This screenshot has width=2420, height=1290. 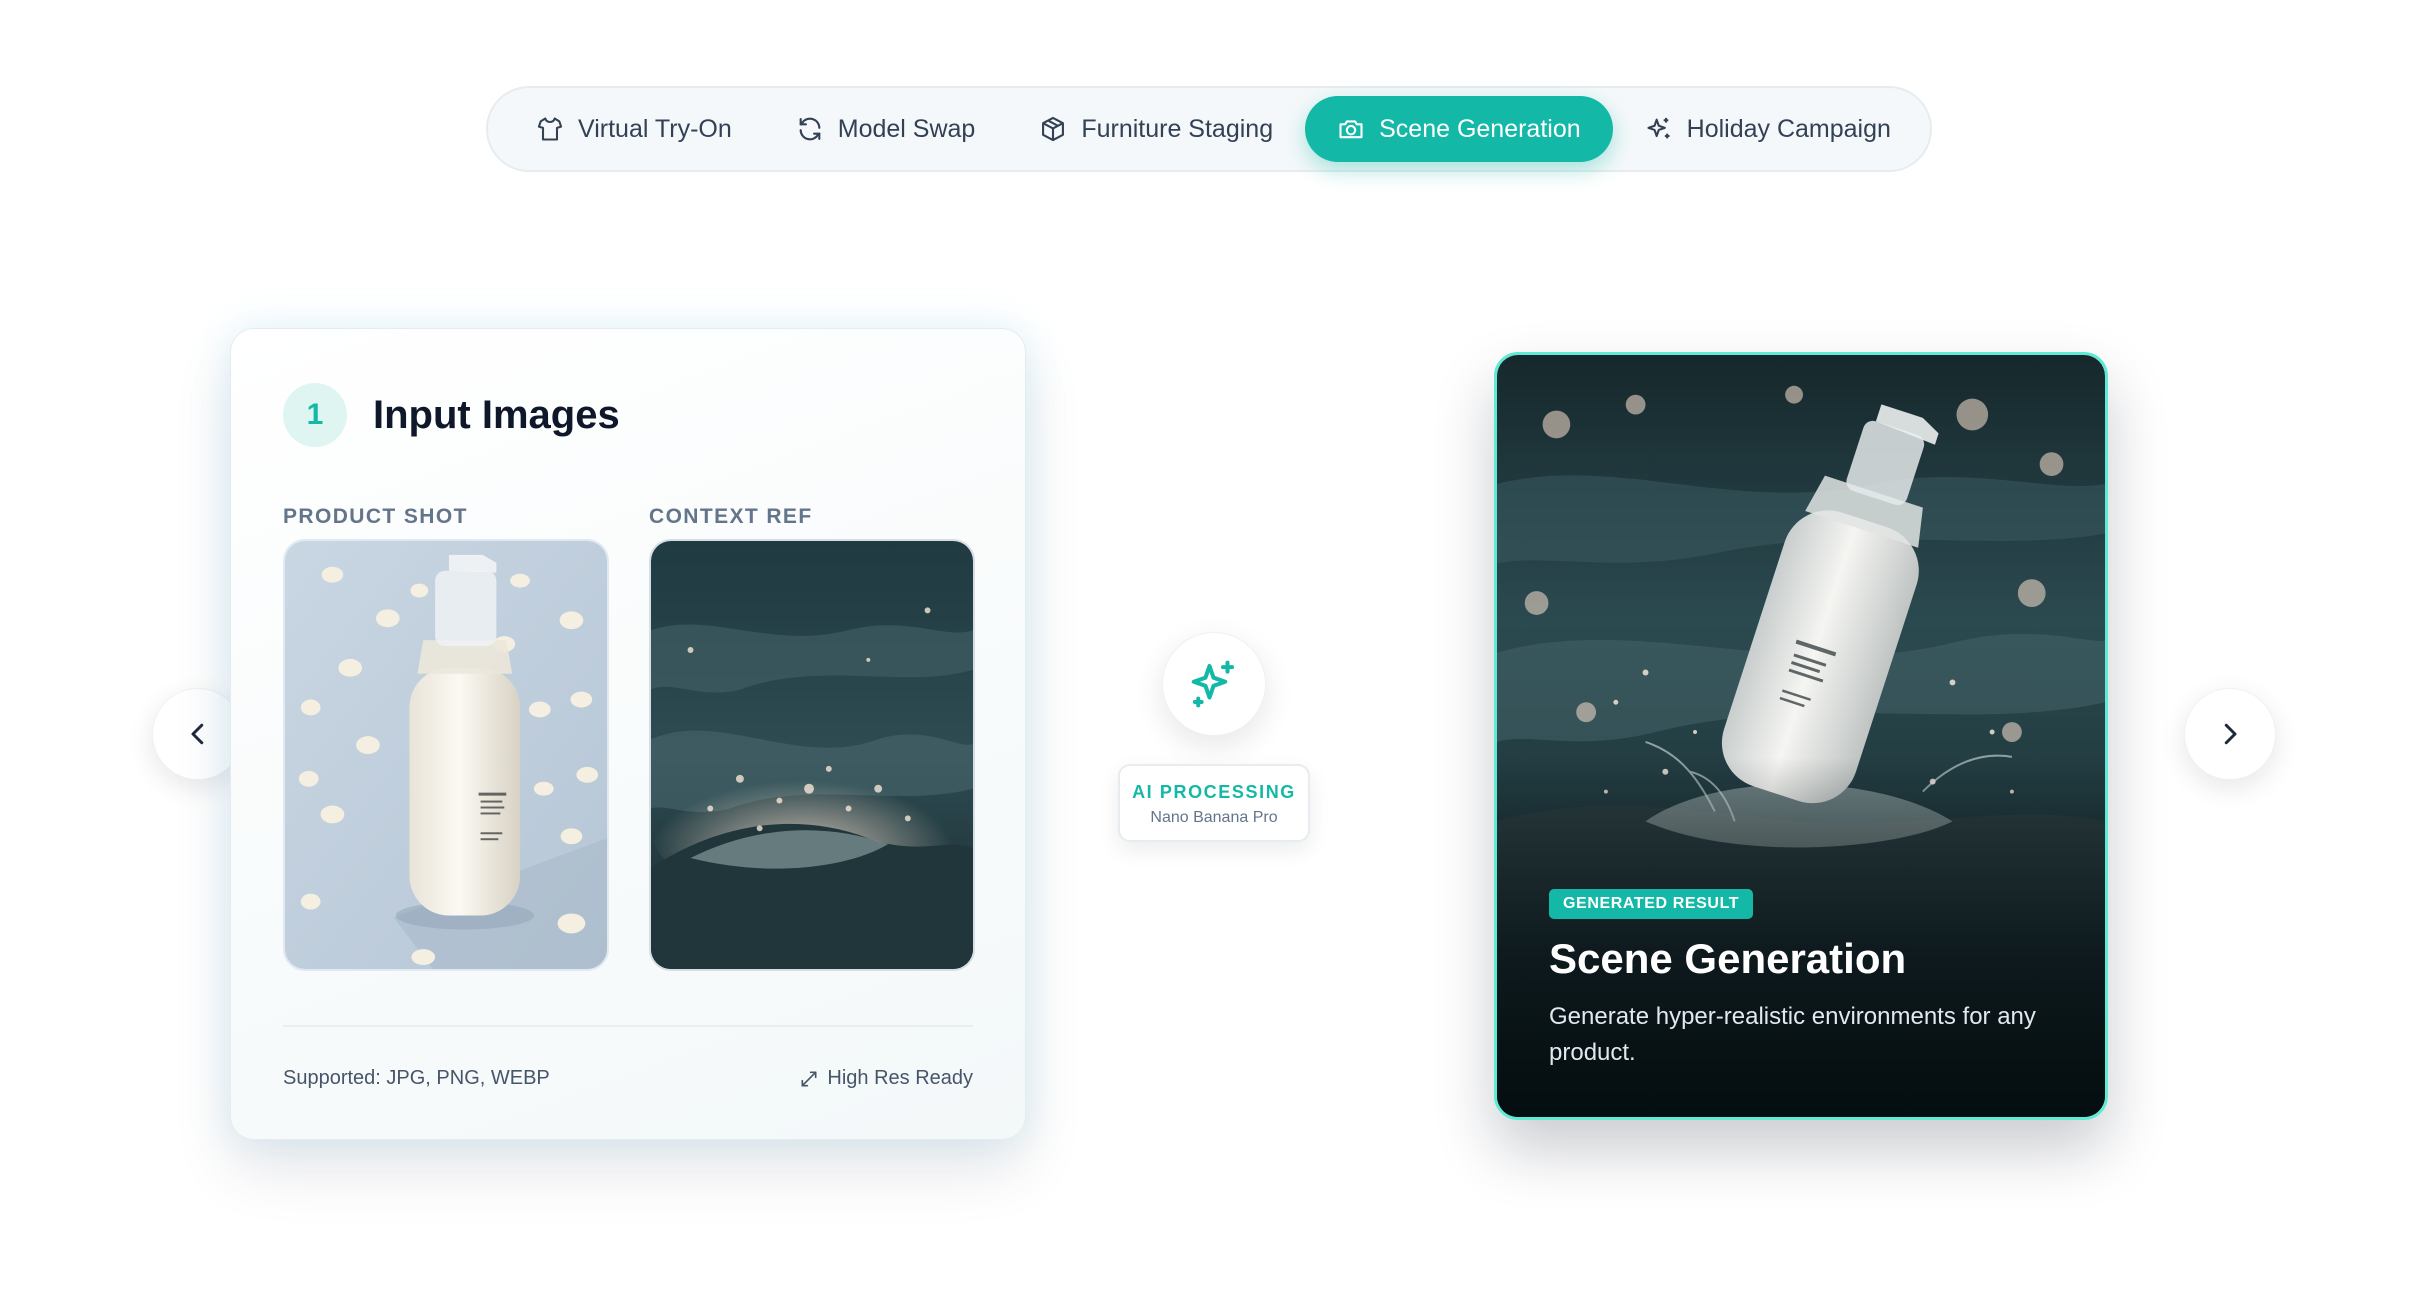 What do you see at coordinates (496, 415) in the screenshot?
I see `input-card-title: Input Images` at bounding box center [496, 415].